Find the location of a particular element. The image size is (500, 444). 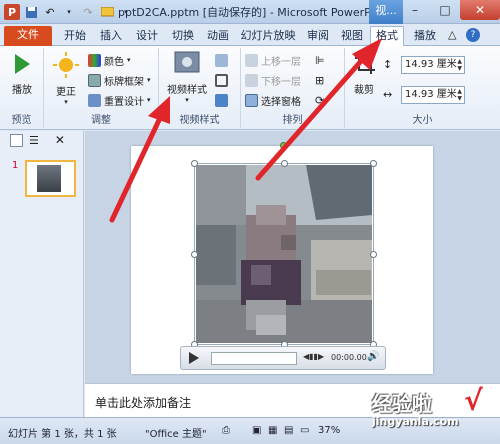

slides-panel-header: ☰ ✕ is located at coordinates (41, 140).